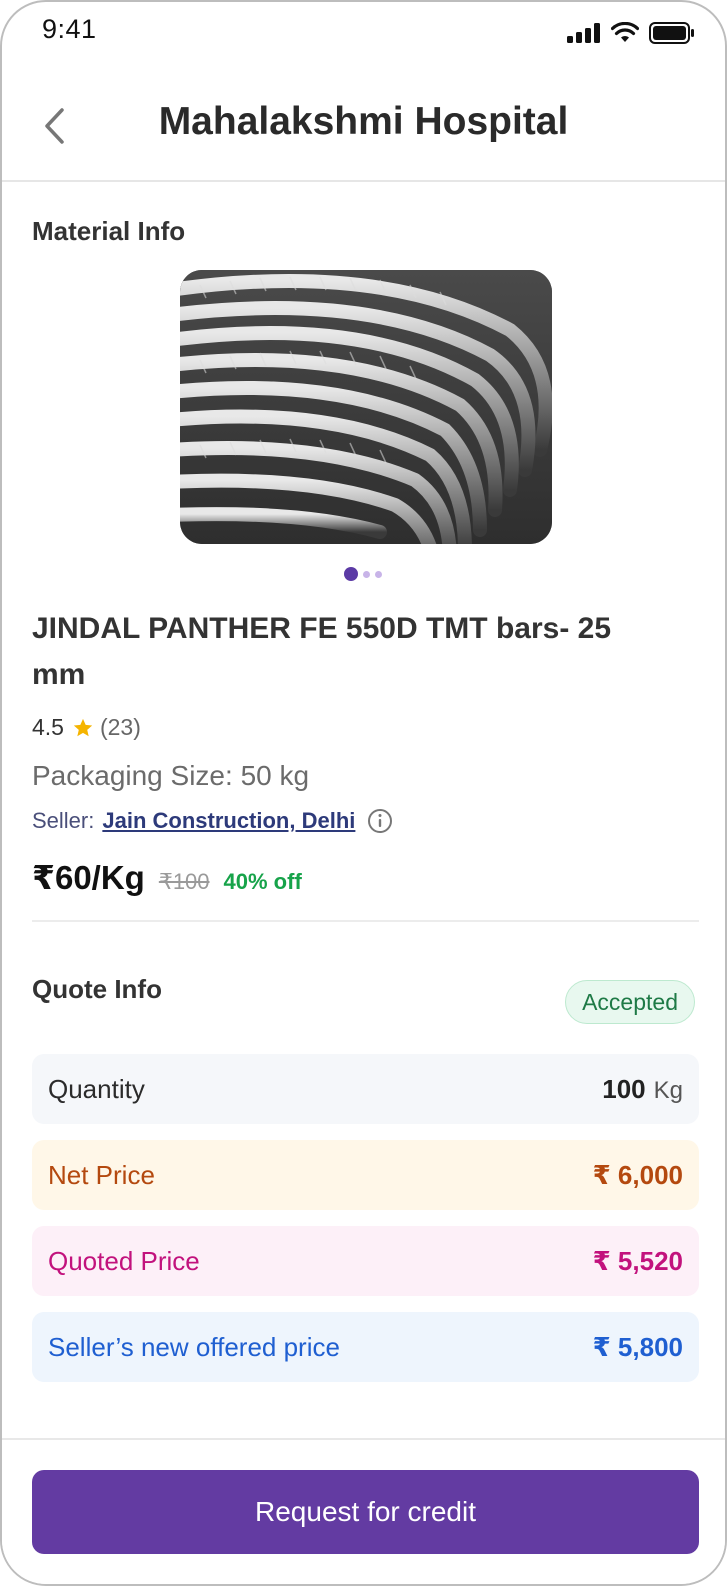 The height and width of the screenshot is (1586, 727). I want to click on quantity-label: Quantity, so click(96, 1088).